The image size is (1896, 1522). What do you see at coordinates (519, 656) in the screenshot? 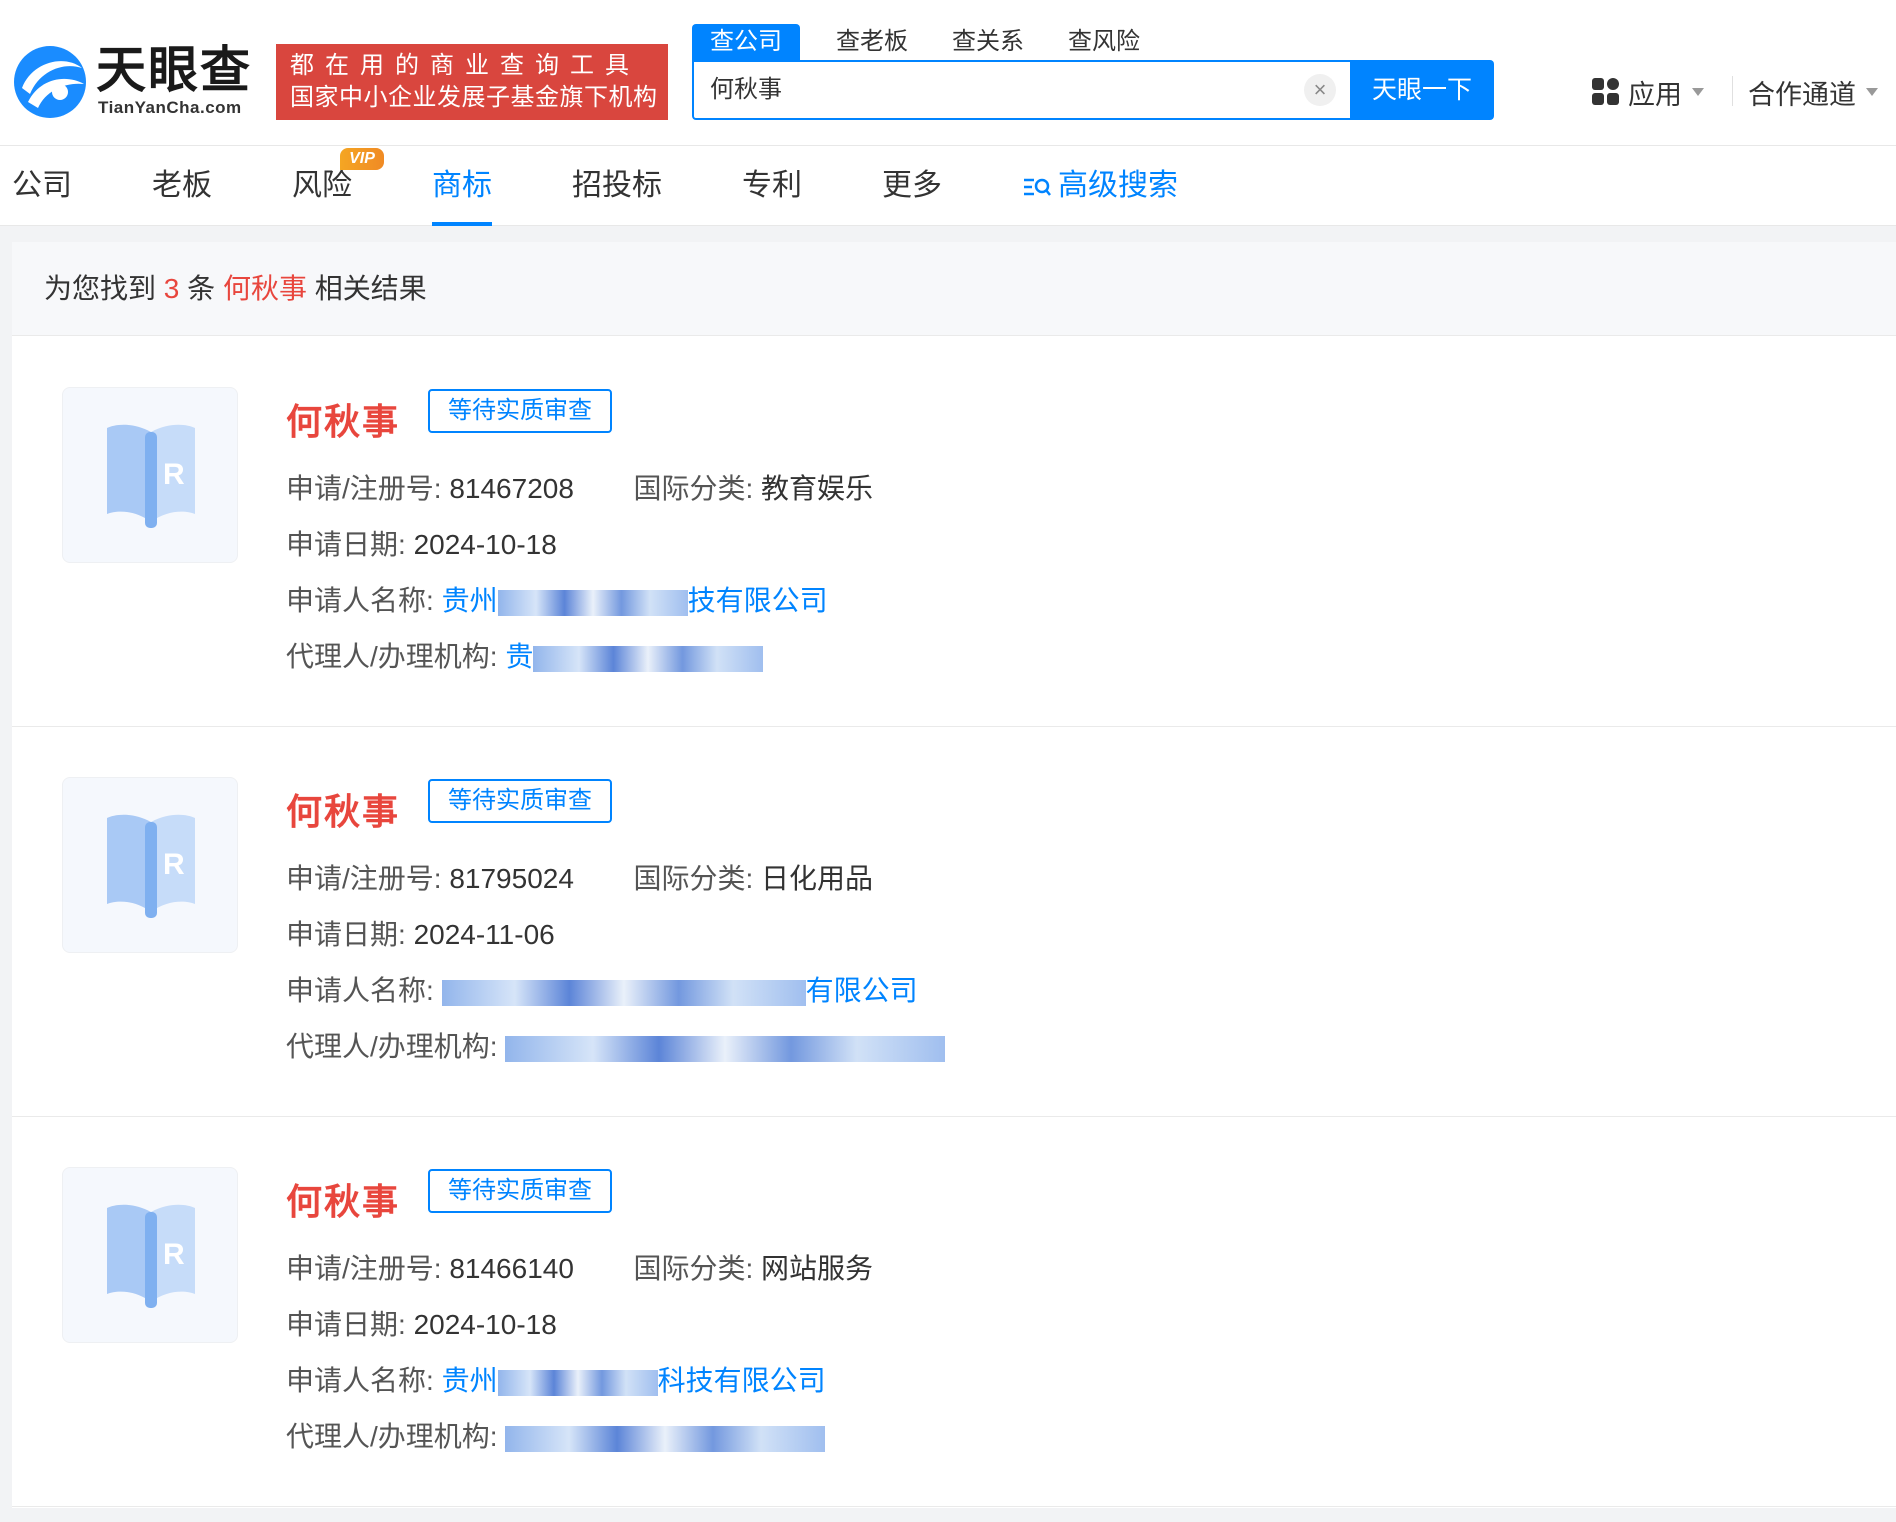
I see `agent-name-visible: 贵` at bounding box center [519, 656].